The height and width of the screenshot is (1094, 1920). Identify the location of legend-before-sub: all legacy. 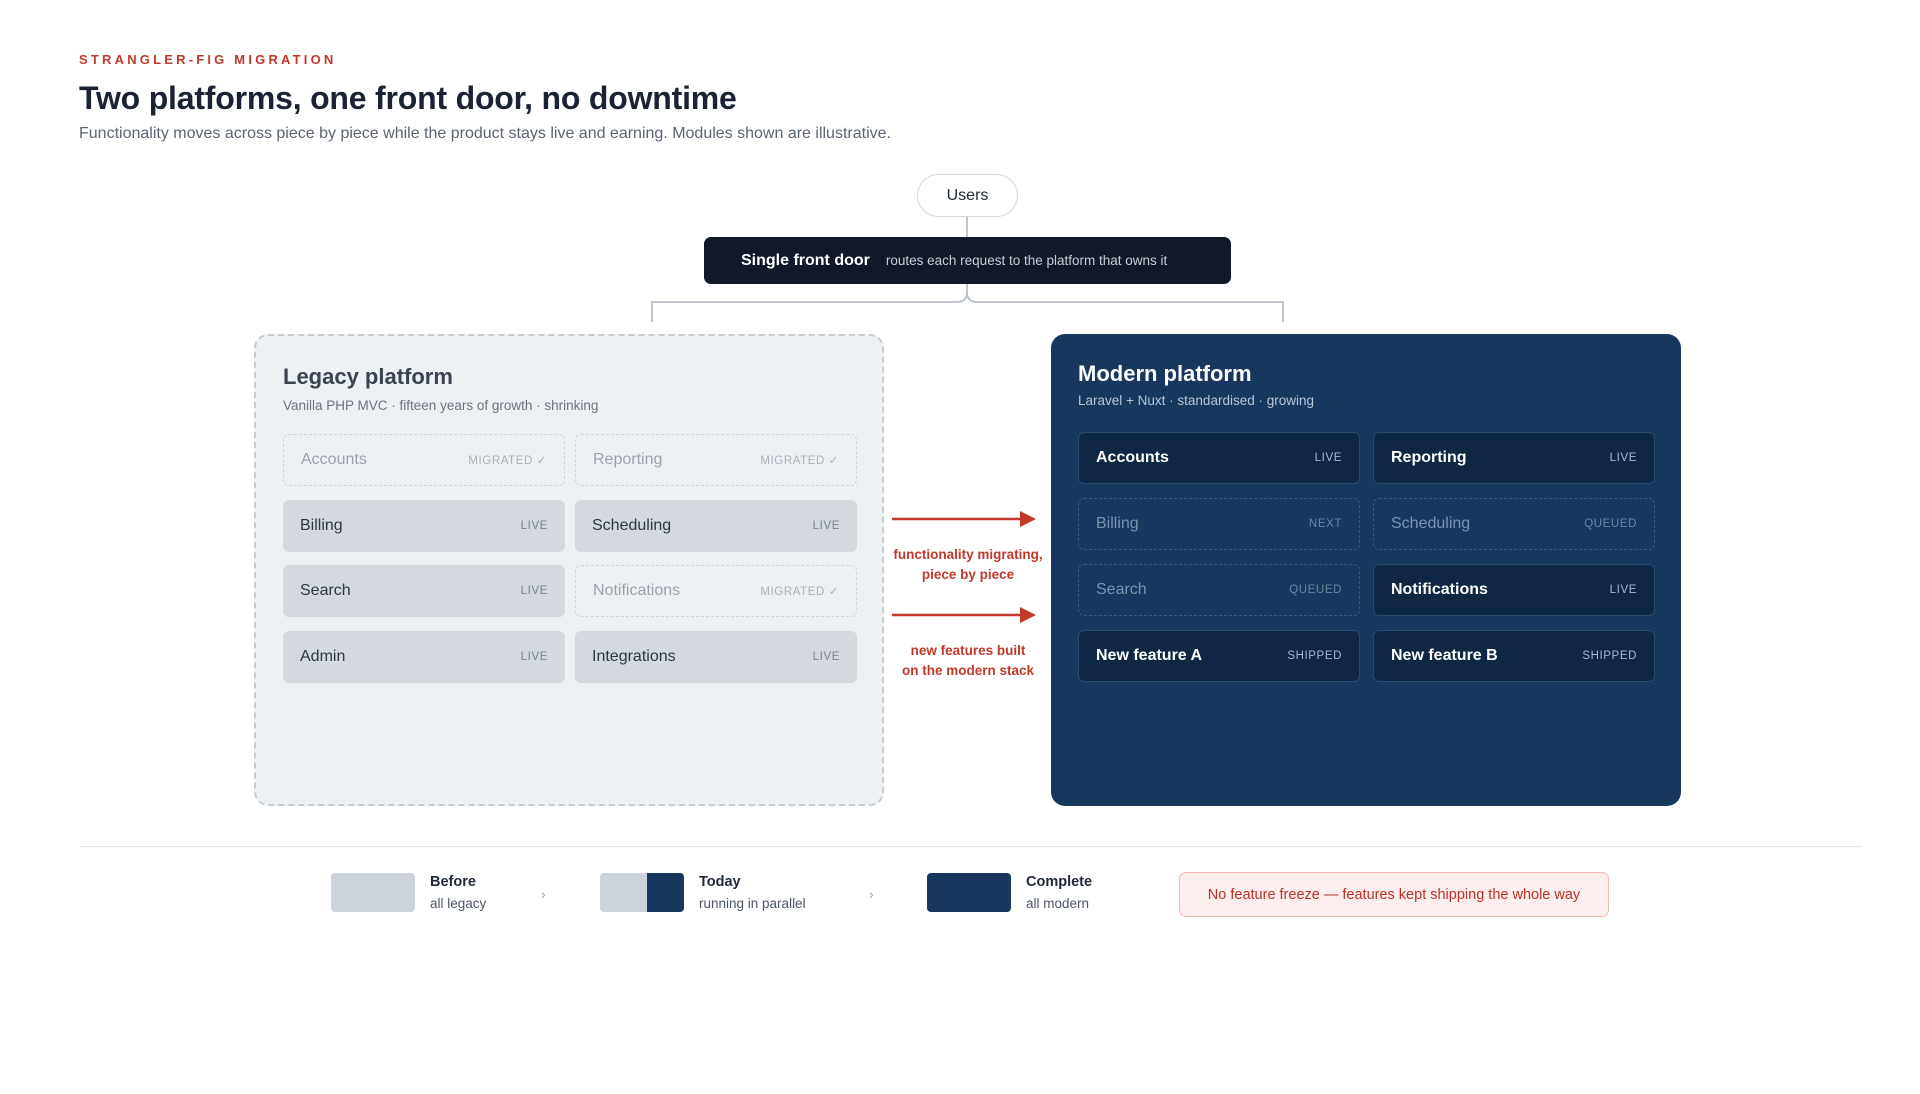
(458, 903).